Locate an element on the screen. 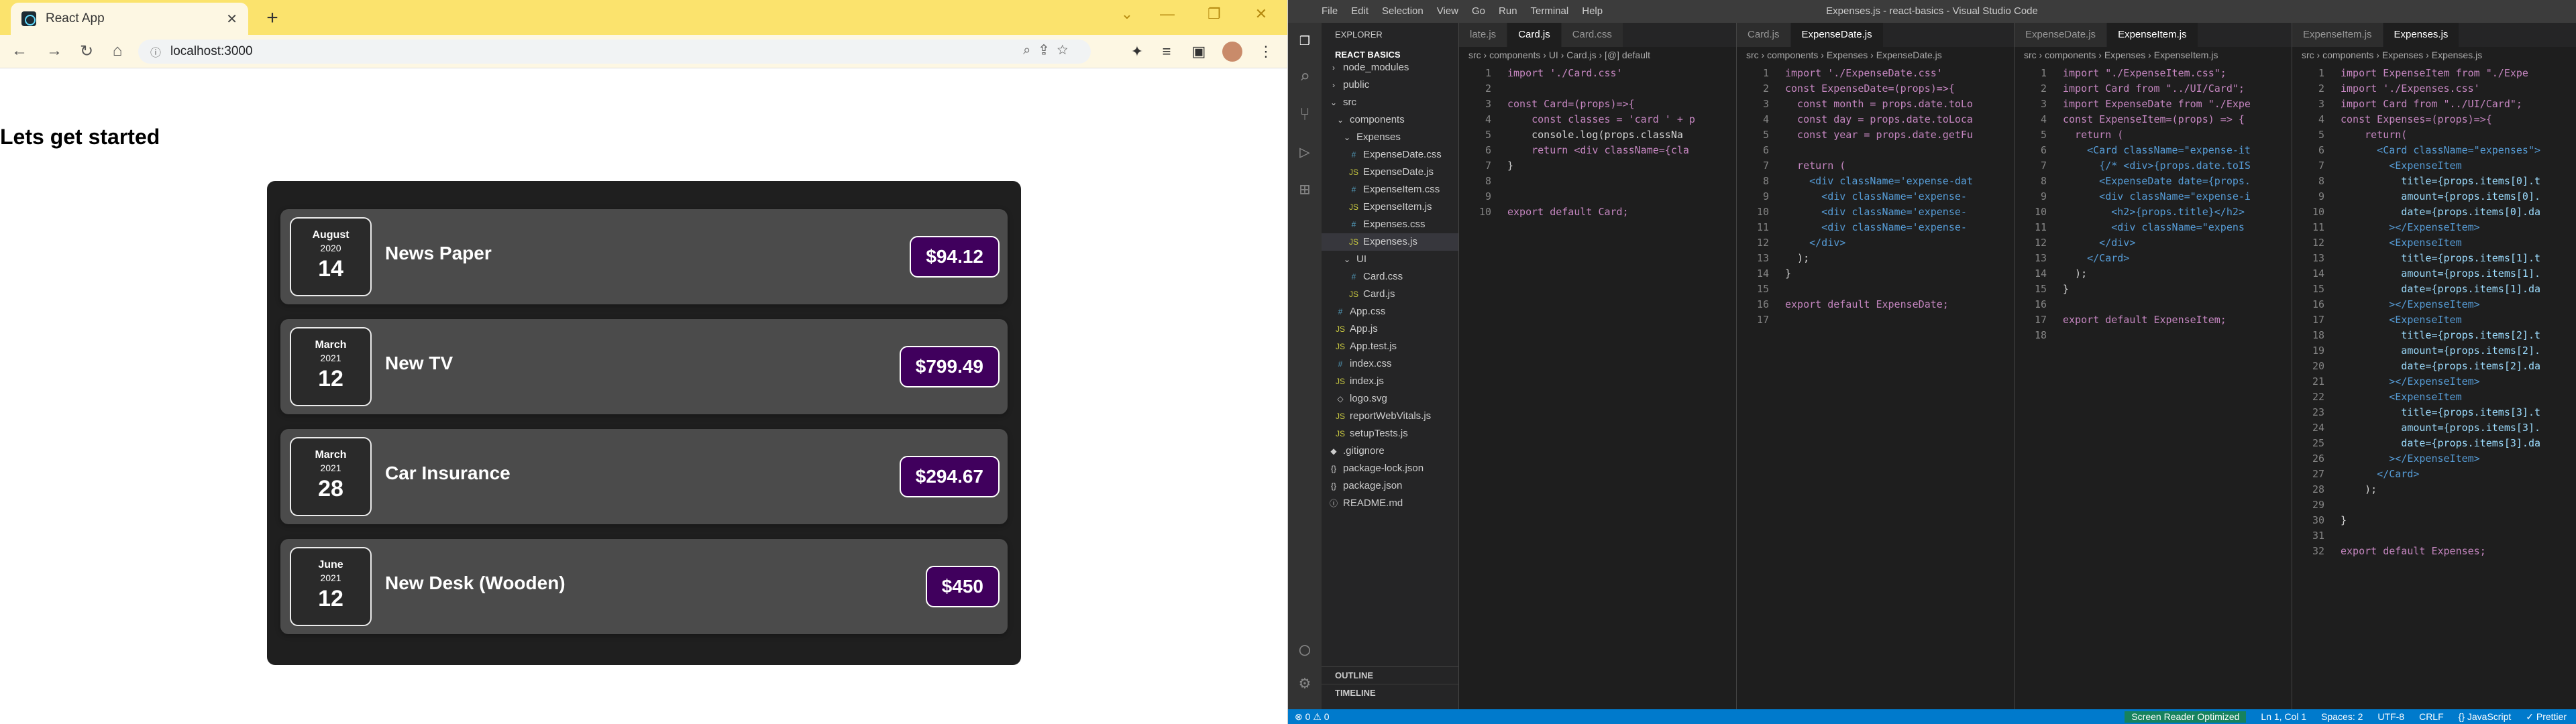 This screenshot has height=724, width=2576. code-line: 16 ></ExpenseItem> is located at coordinates (2434, 304).